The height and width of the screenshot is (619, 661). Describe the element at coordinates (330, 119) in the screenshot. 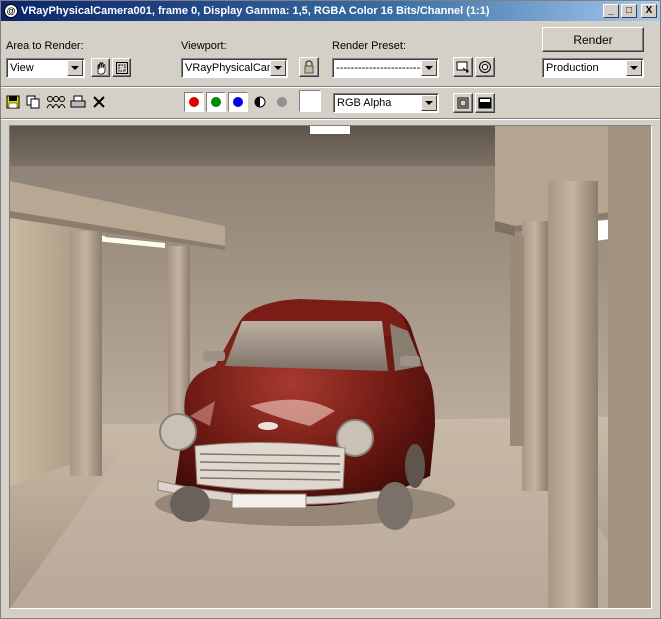

I see `viewport-separator` at that location.